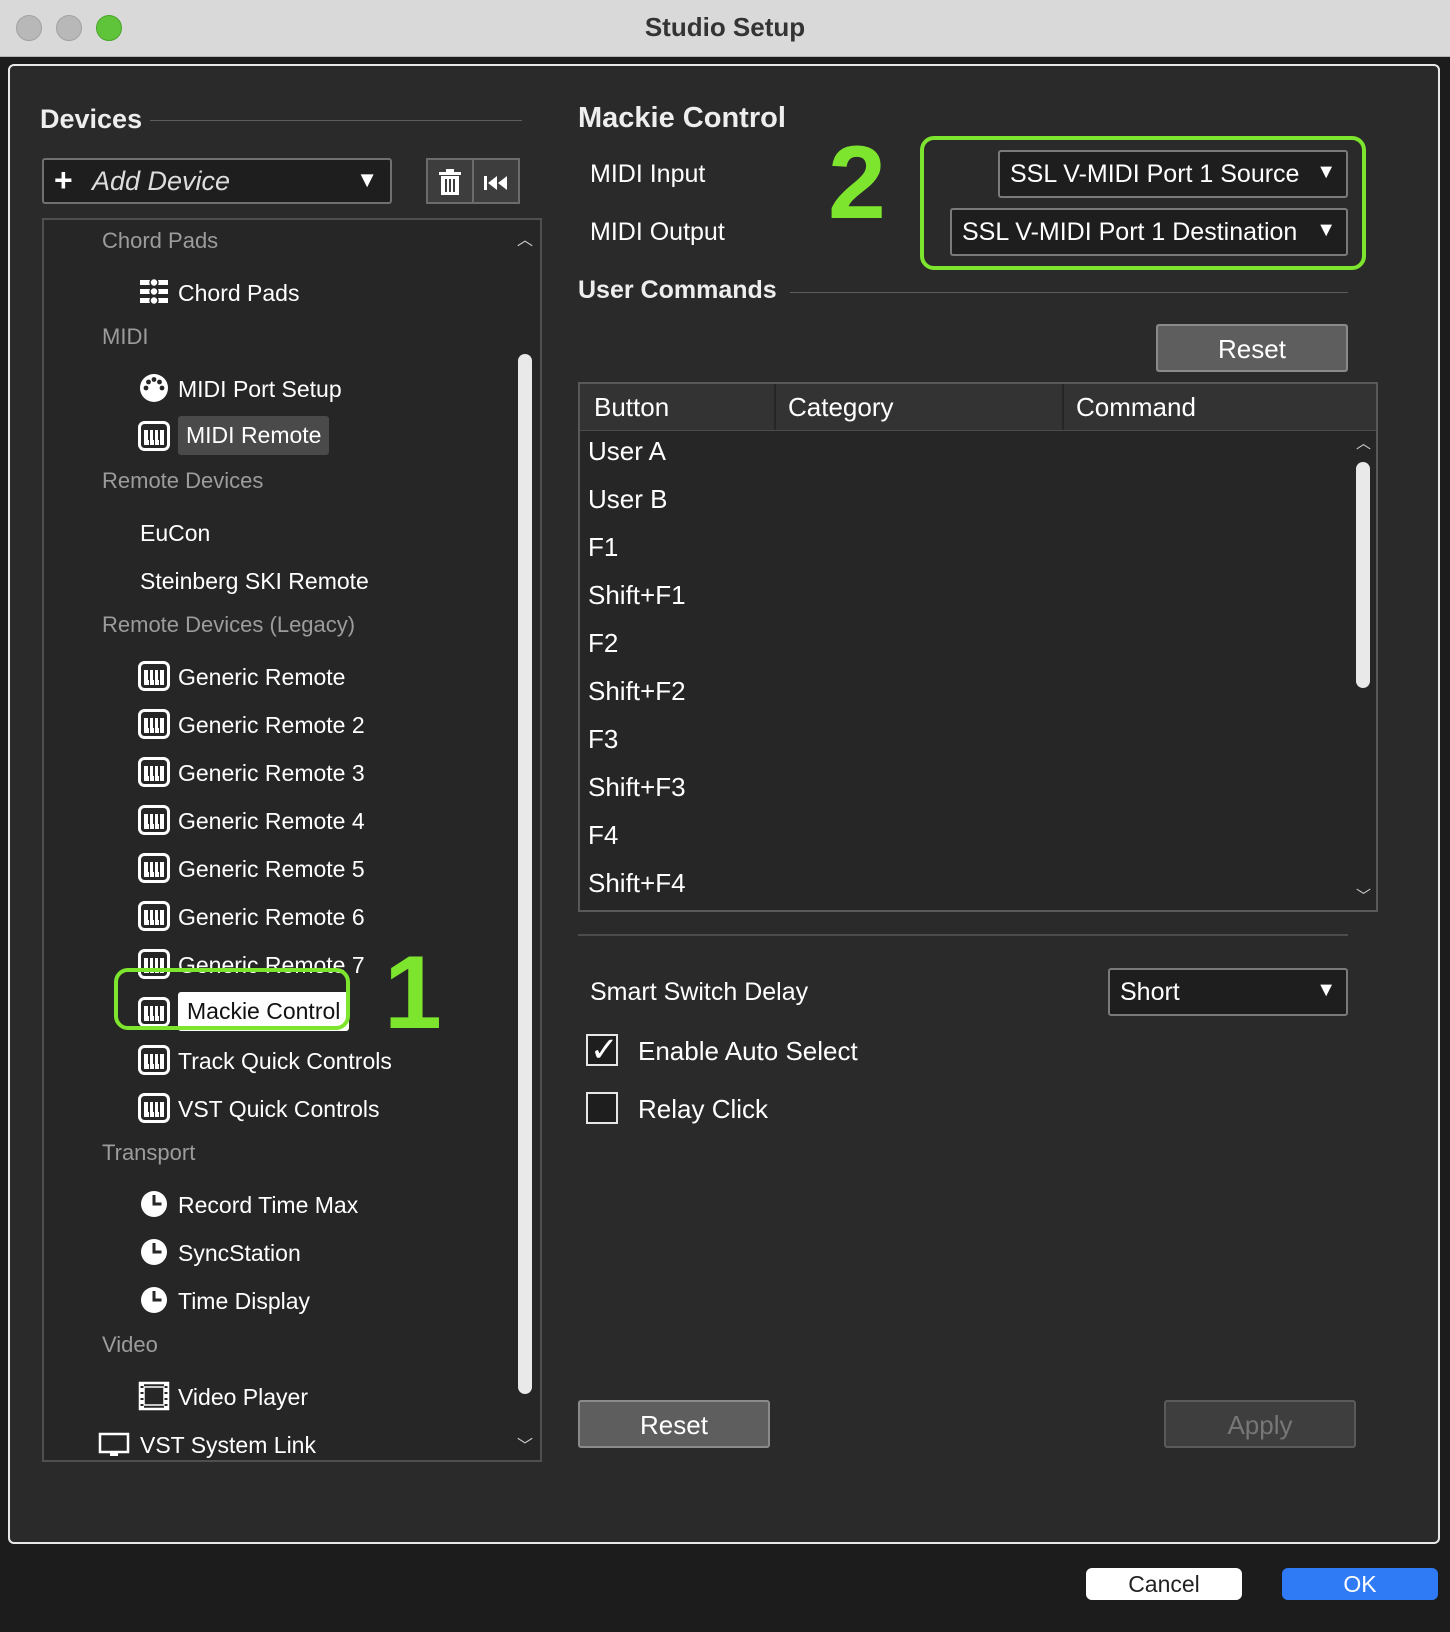 The height and width of the screenshot is (1632, 1450). I want to click on window-title: Studio Setup, so click(725, 27).